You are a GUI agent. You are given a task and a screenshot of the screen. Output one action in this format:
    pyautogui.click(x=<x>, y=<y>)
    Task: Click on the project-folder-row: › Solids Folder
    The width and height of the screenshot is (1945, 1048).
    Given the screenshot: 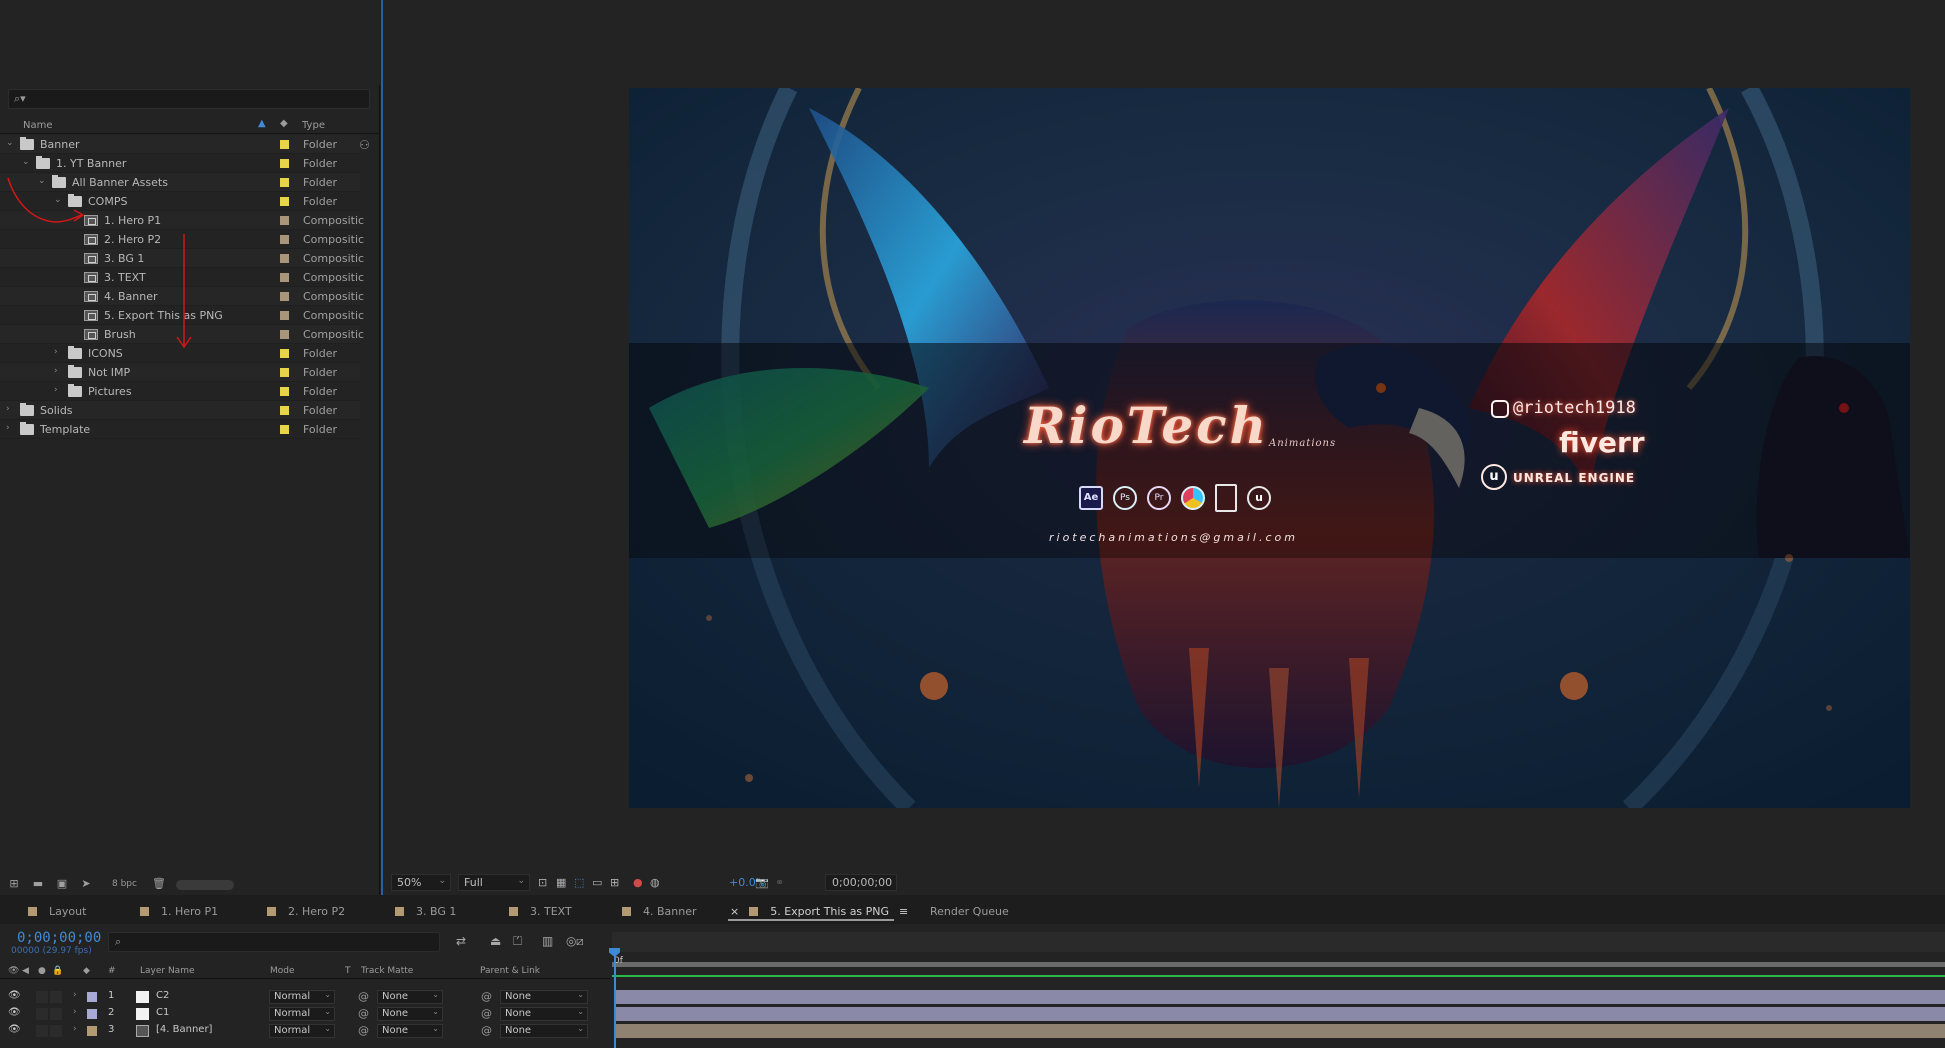 What is the action you would take?
    pyautogui.click(x=180, y=410)
    